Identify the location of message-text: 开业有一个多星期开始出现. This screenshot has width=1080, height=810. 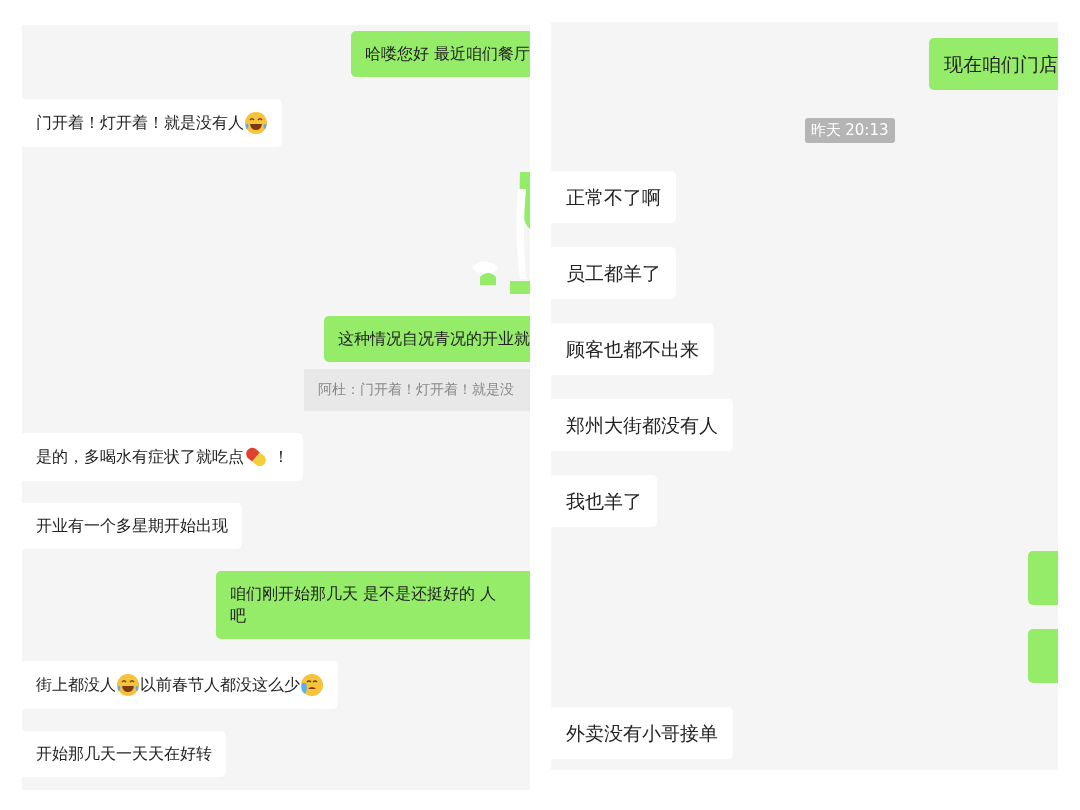
(132, 526).